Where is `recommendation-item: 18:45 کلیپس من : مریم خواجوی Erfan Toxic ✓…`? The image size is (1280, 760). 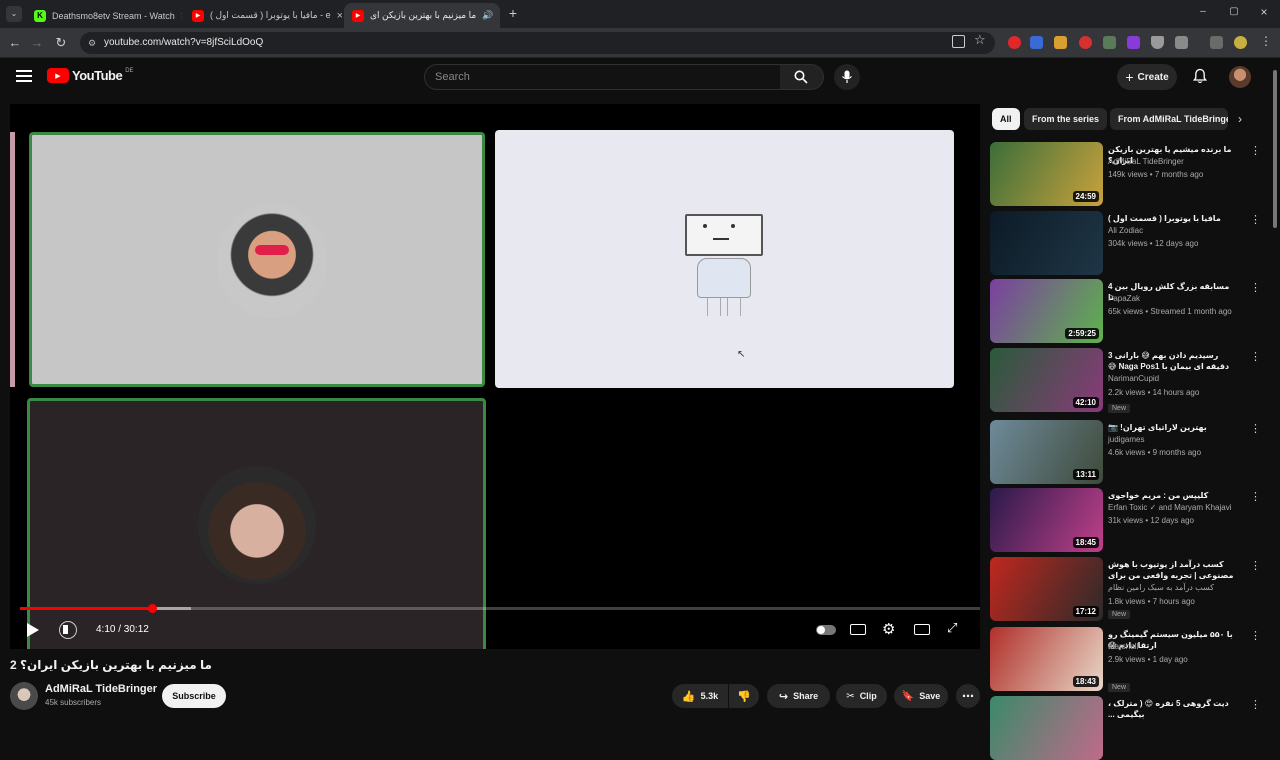
recommendation-item: 18:45 کلیپس من : مریم خواجوی Erfan Toxic ✓… is located at coordinates (1130, 520).